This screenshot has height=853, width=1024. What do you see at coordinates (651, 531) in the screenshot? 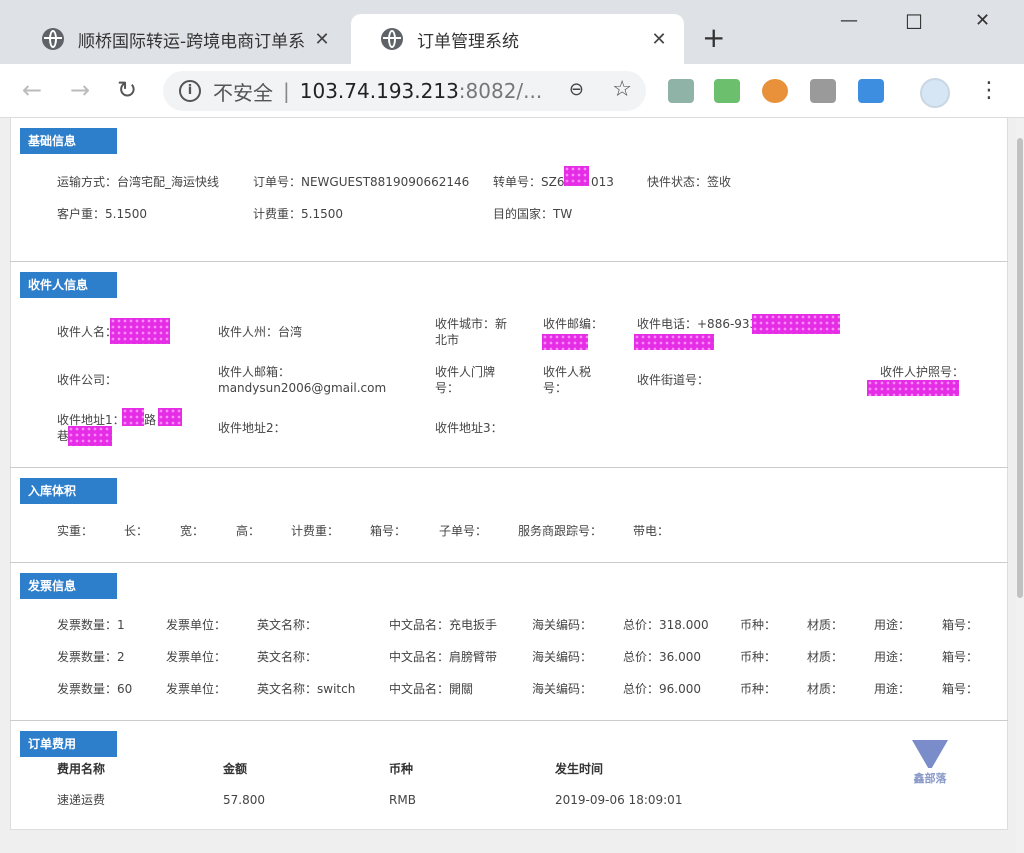
I see `battery-label: 带电：` at bounding box center [651, 531].